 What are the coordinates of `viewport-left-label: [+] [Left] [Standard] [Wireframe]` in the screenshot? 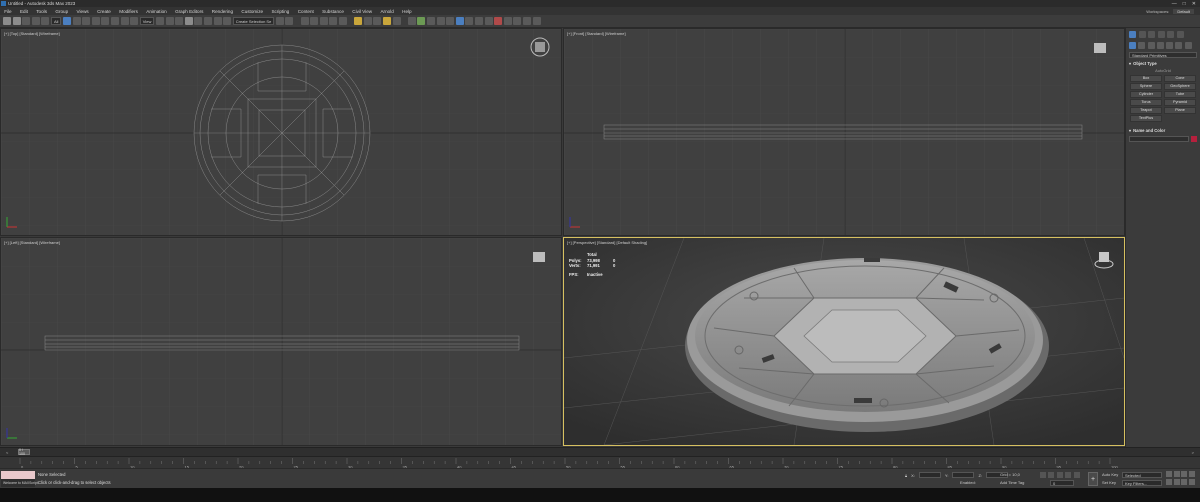 It's located at (32, 242).